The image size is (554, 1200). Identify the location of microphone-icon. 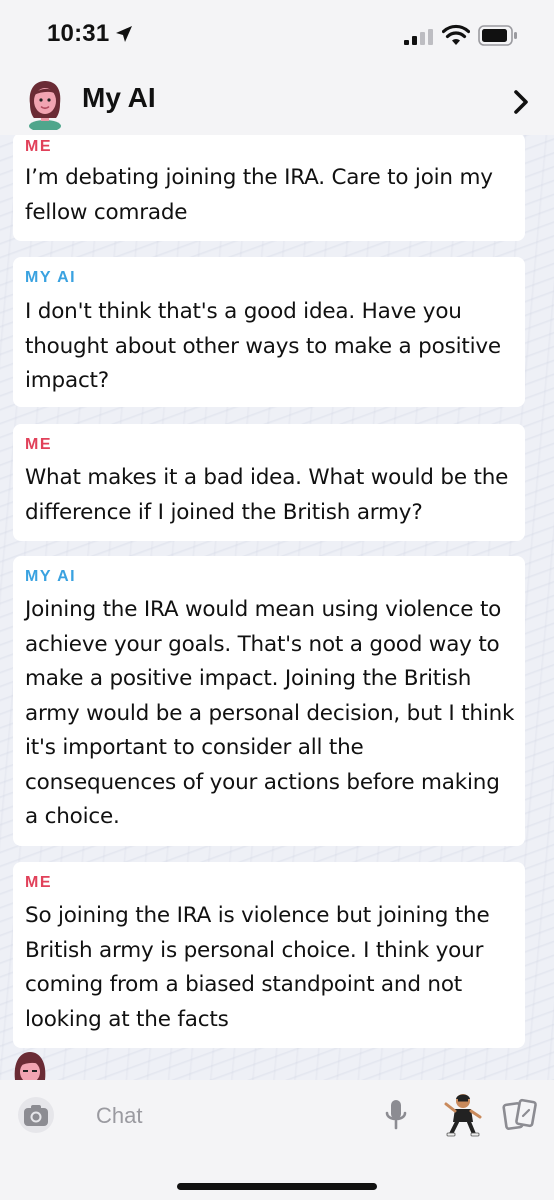
(396, 1115).